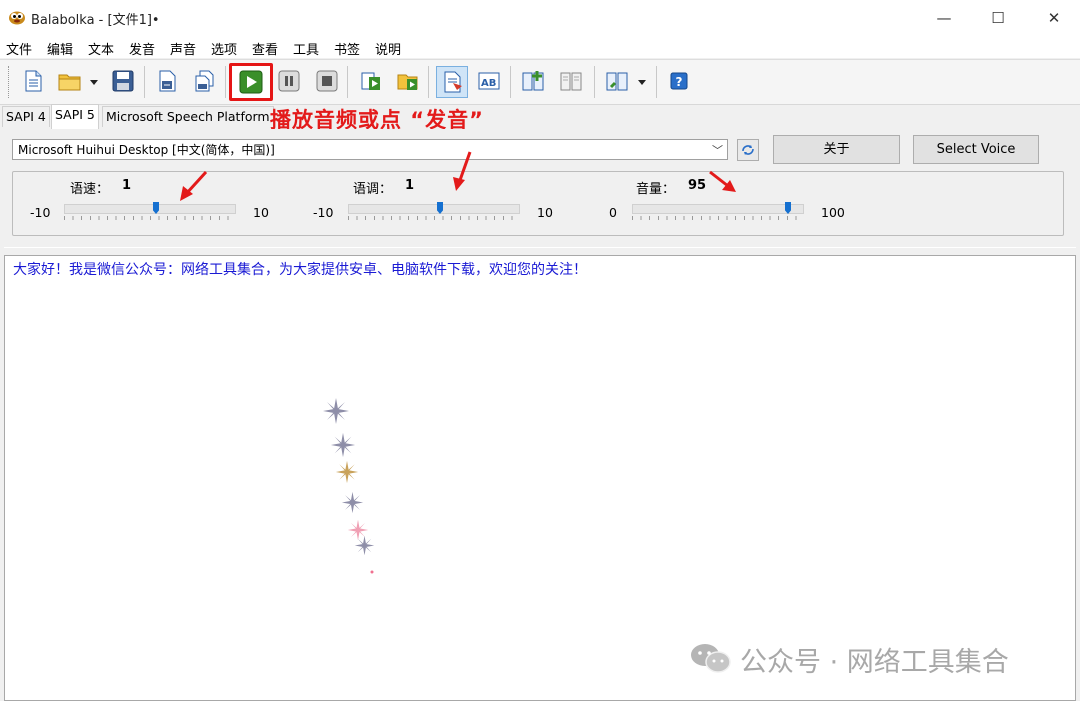  I want to click on wechat-icon, so click(711, 658).